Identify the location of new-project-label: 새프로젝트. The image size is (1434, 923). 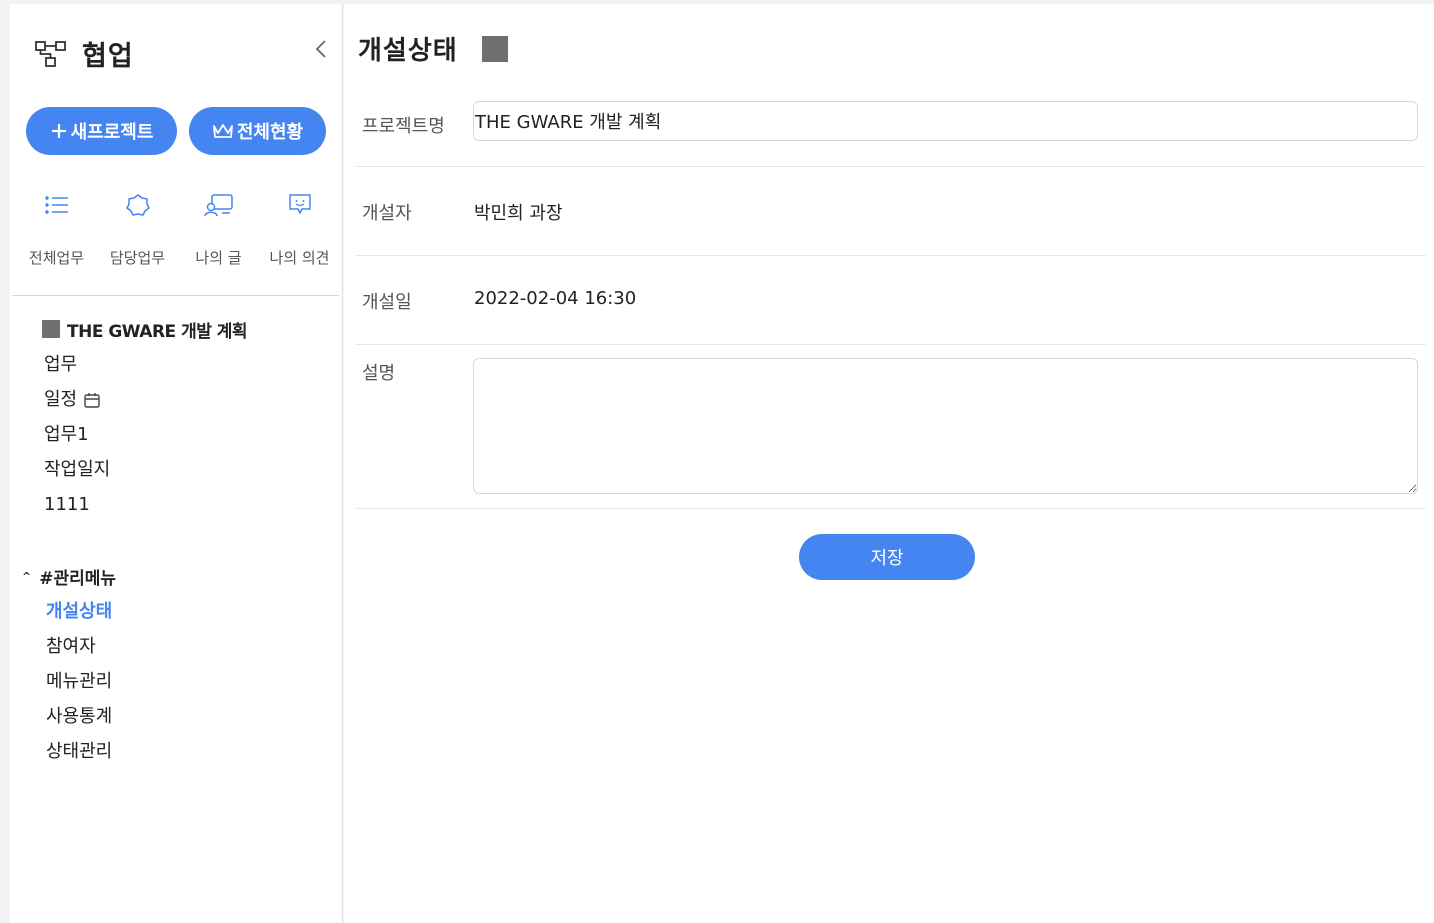
(112, 132).